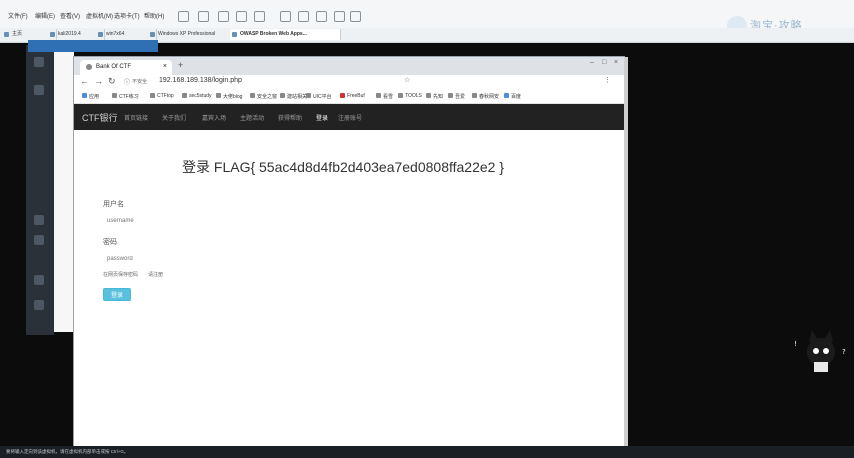  I want to click on status-text: 要将输入定向到该虚拟机，请在虚拟机内部单击或按 Ctrl+G。, so click(67, 451).